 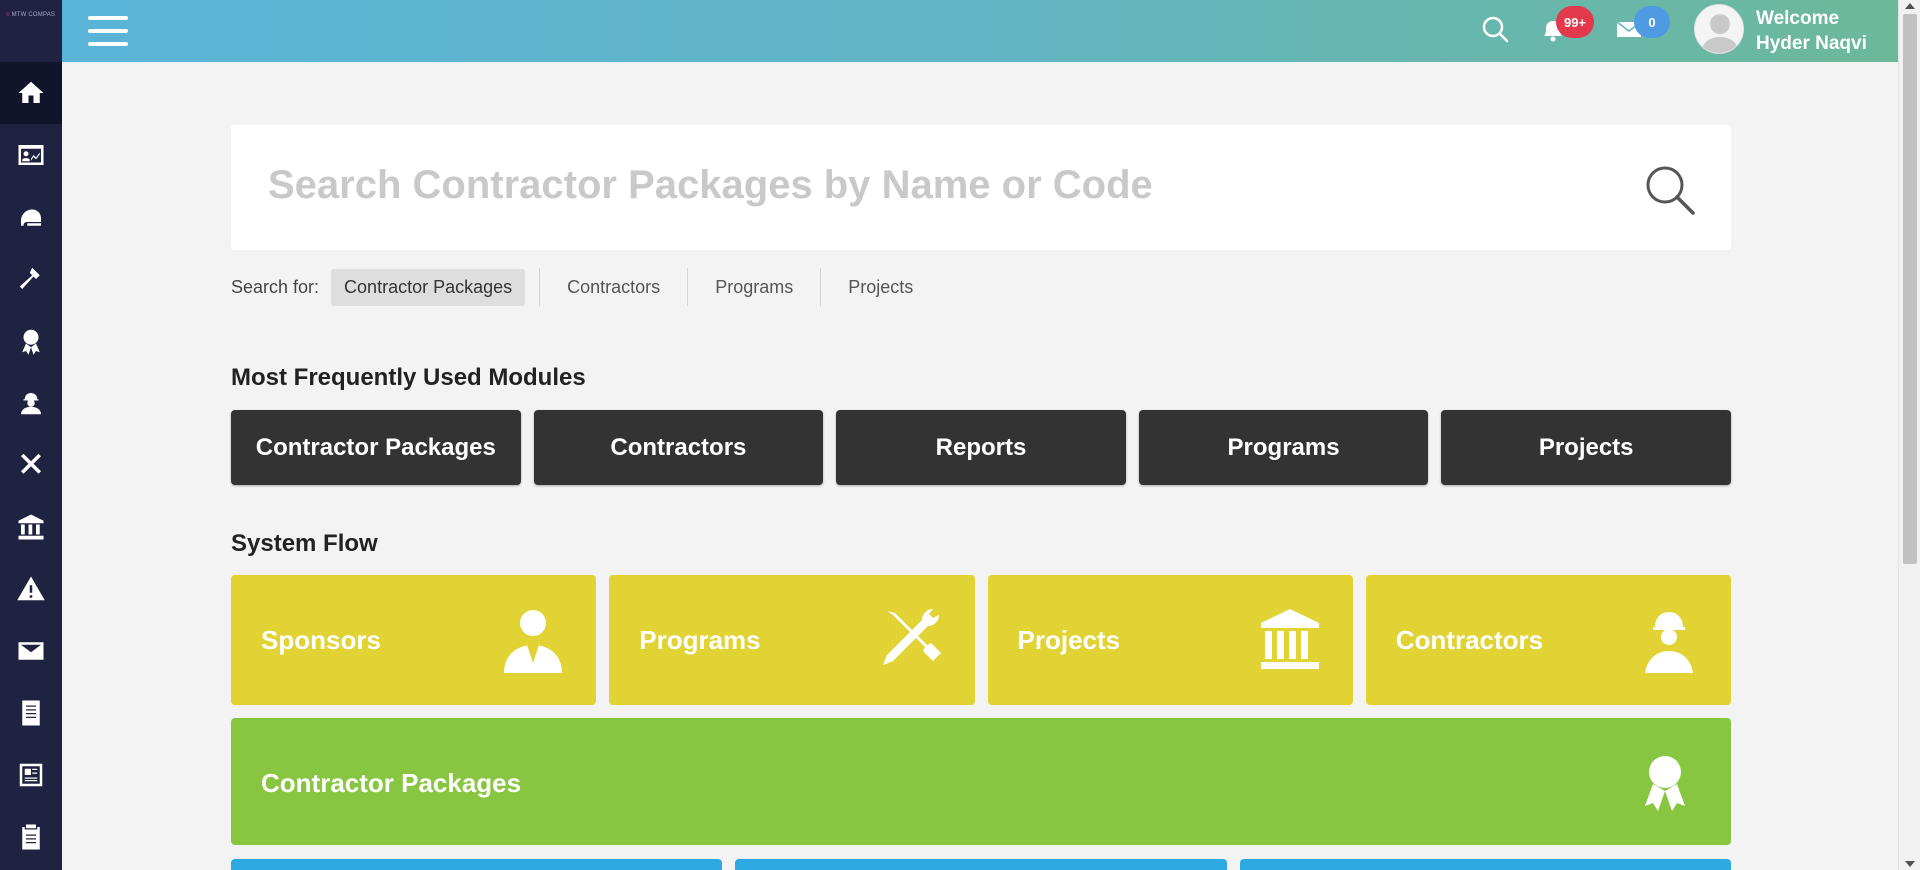 What do you see at coordinates (321, 640) in the screenshot?
I see `flow-card-label: Sponsors` at bounding box center [321, 640].